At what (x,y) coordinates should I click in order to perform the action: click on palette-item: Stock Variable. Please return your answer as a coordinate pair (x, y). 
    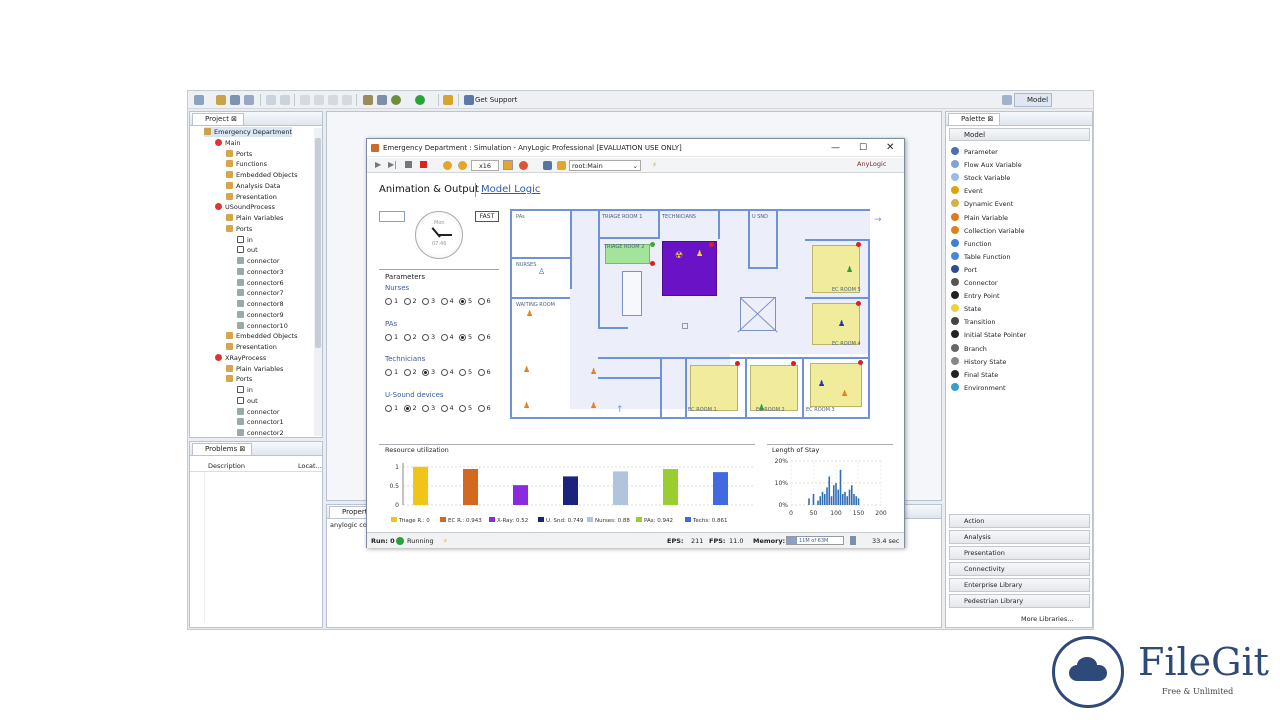
    Looking at the image, I should click on (980, 178).